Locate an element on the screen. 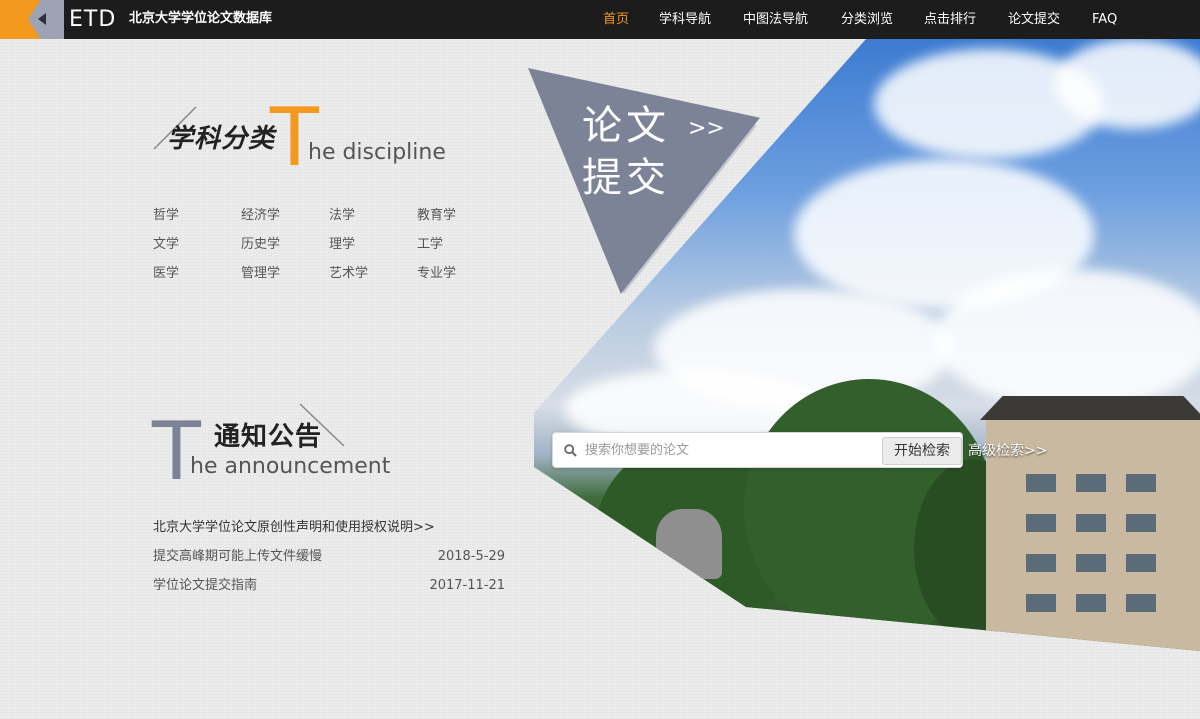 The width and height of the screenshot is (1200, 719). stone-lion is located at coordinates (689, 544).